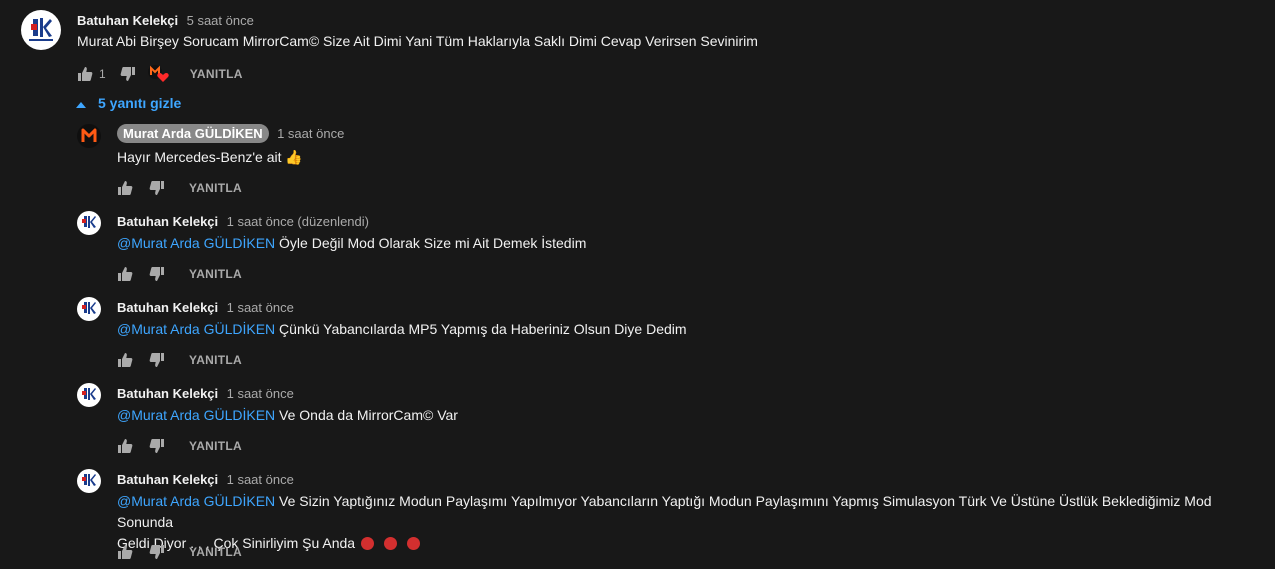 The image size is (1275, 569). I want to click on hide-replies-label: 5 yanıtı gizle, so click(140, 103).